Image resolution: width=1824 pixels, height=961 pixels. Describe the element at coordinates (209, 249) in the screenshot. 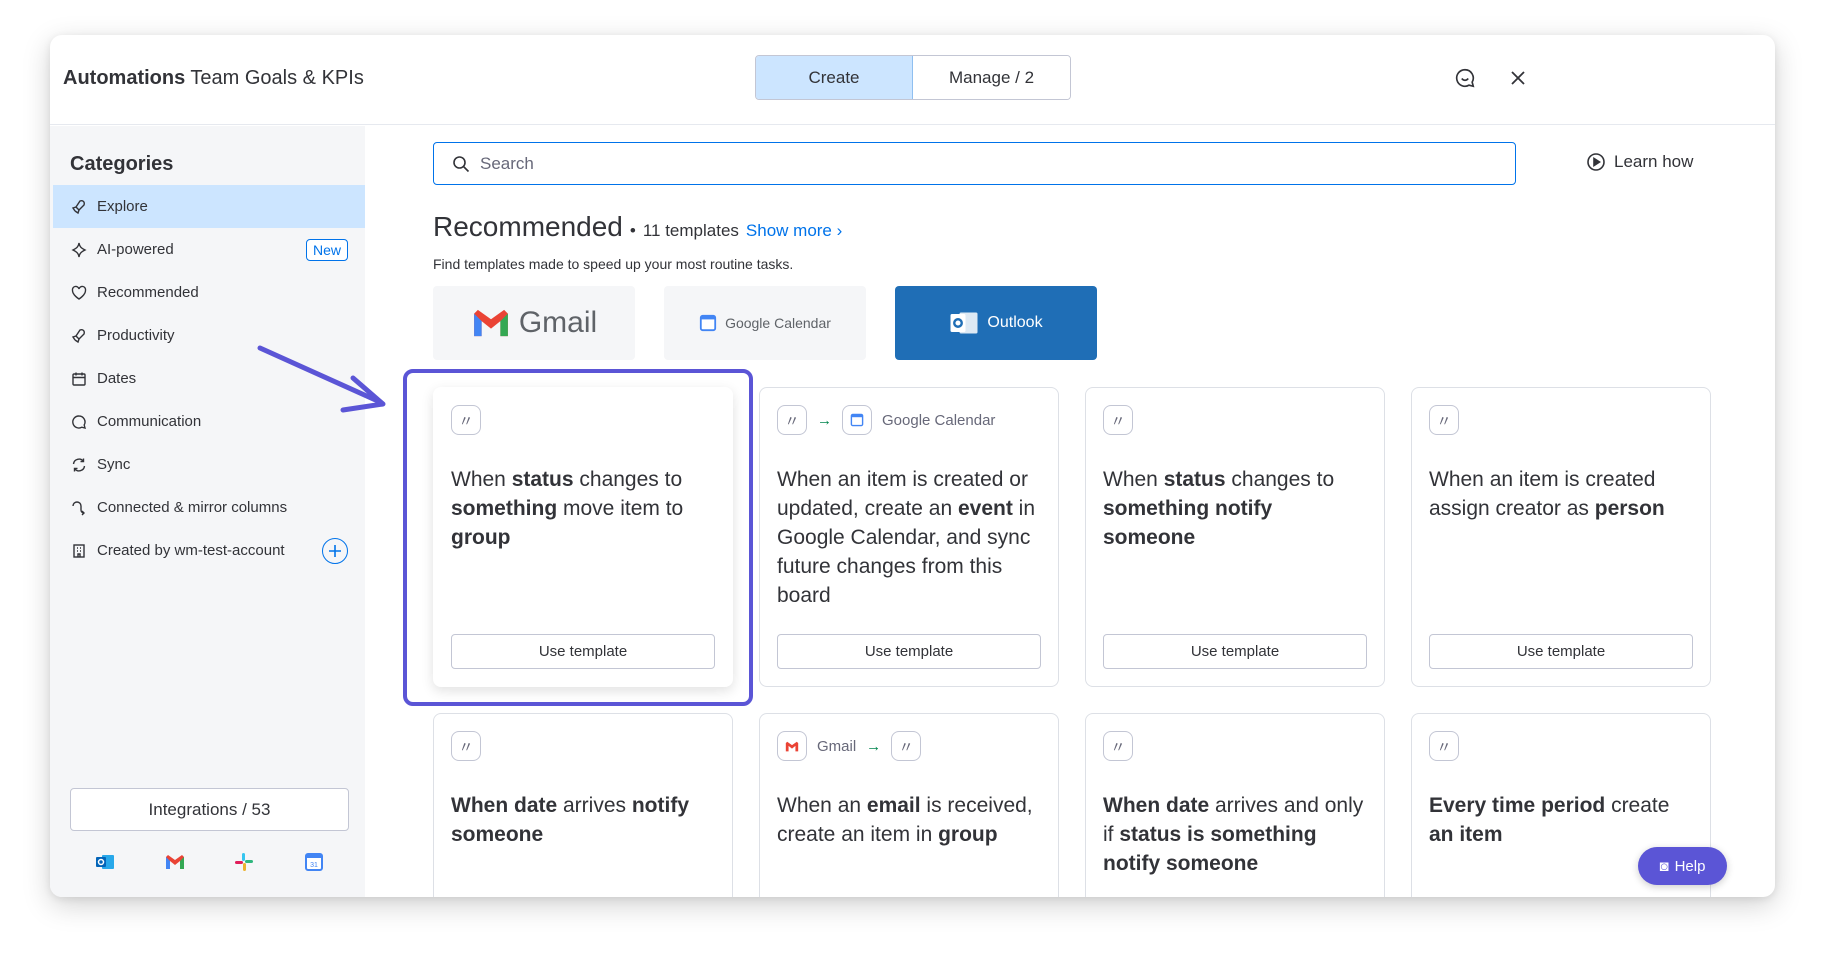

I see `sidebar-item-ai-powered: AI-powered New` at that location.